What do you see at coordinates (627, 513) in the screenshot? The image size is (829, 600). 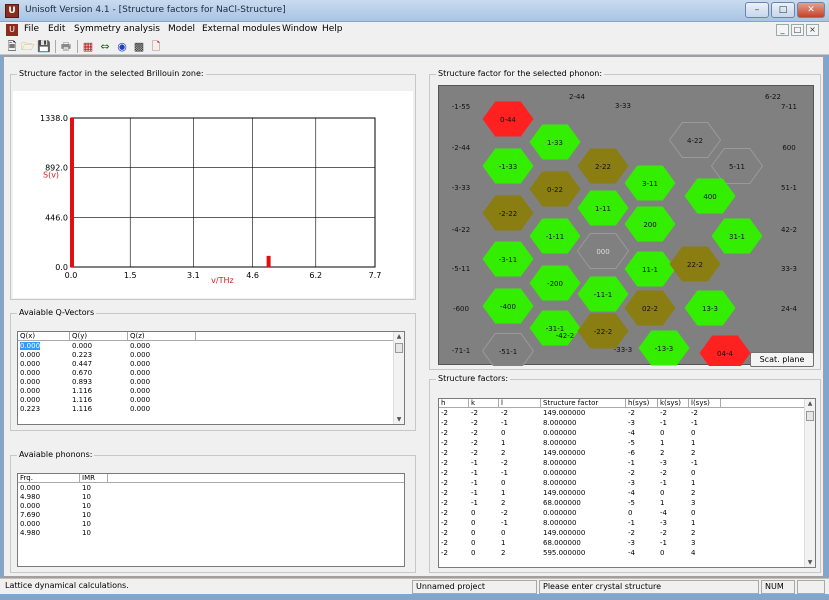 I see `structure-factor-row: -2 0 -2 0.000000 0 -4 0` at bounding box center [627, 513].